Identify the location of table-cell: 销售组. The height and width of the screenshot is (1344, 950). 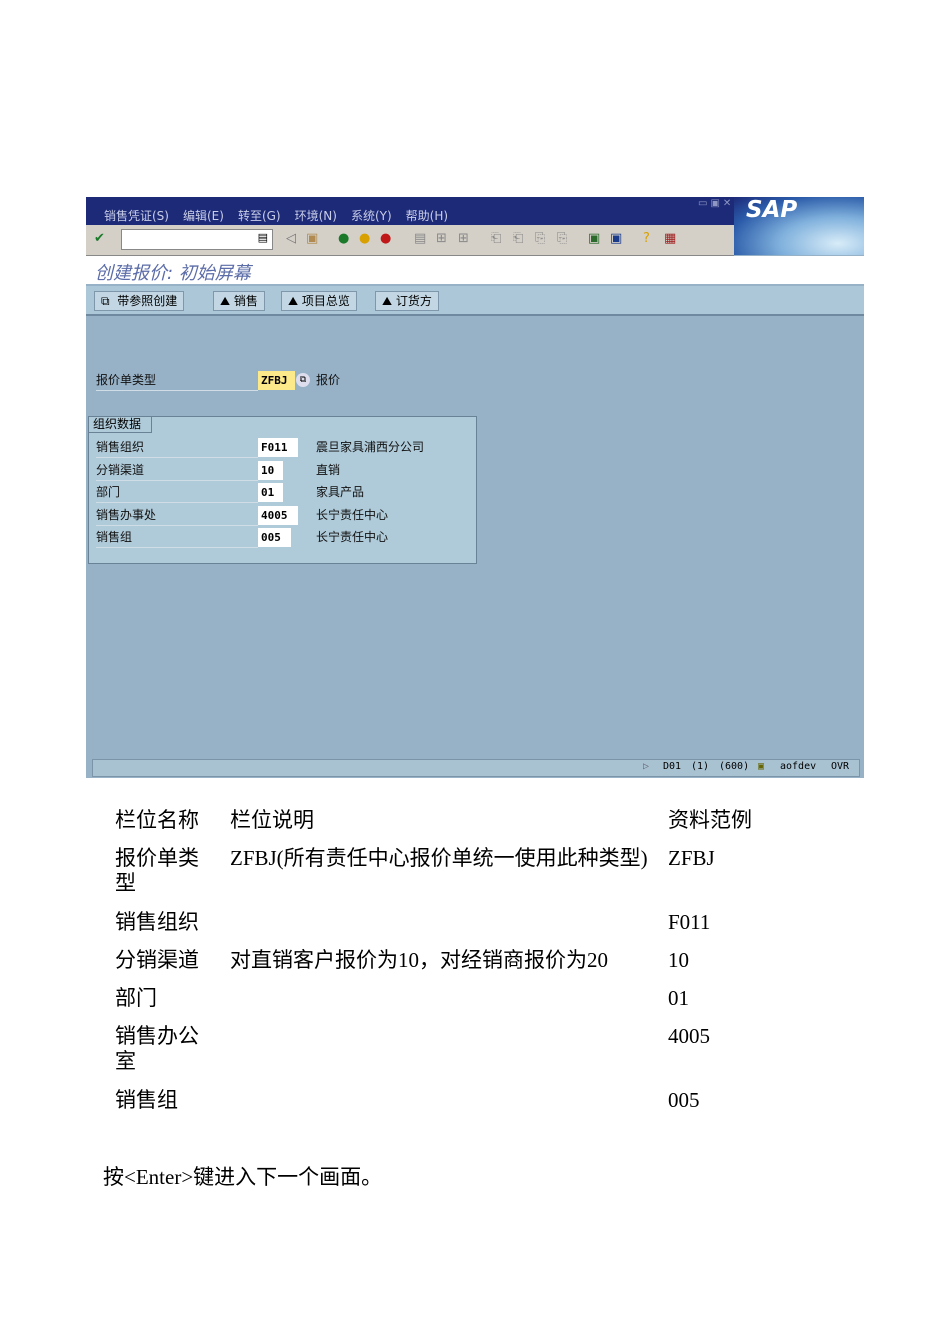
(146, 1100).